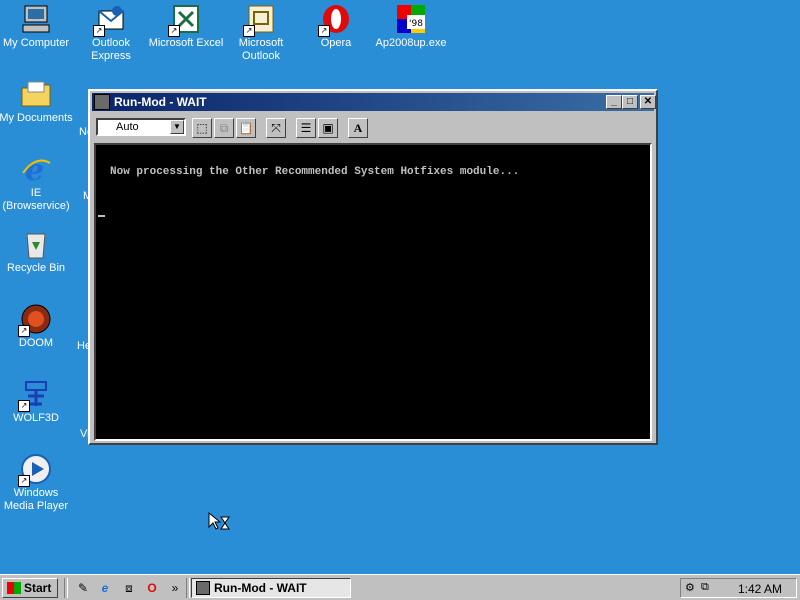 The width and height of the screenshot is (800, 600). Describe the element at coordinates (630, 102) in the screenshot. I see `maximize-button: □` at that location.